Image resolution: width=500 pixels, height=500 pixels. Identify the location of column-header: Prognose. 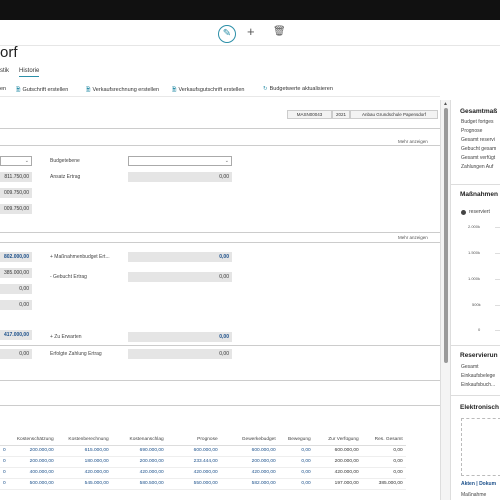
(193, 440).